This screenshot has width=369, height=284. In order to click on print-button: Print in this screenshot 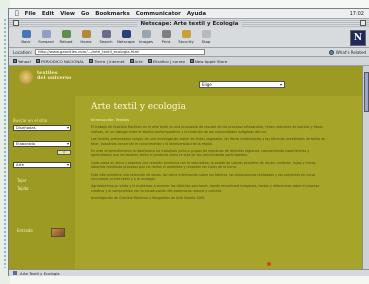, I will do `click(166, 37)`.